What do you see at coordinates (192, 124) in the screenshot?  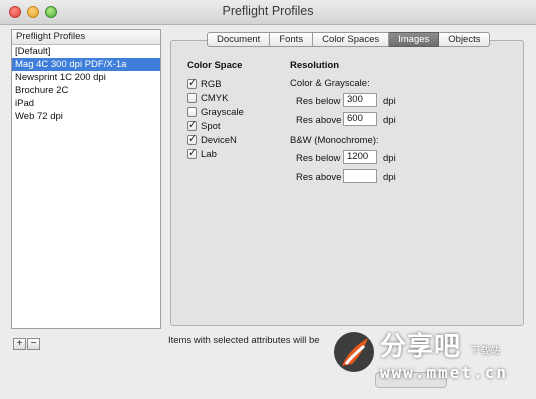 I see `spot-checkbox` at bounding box center [192, 124].